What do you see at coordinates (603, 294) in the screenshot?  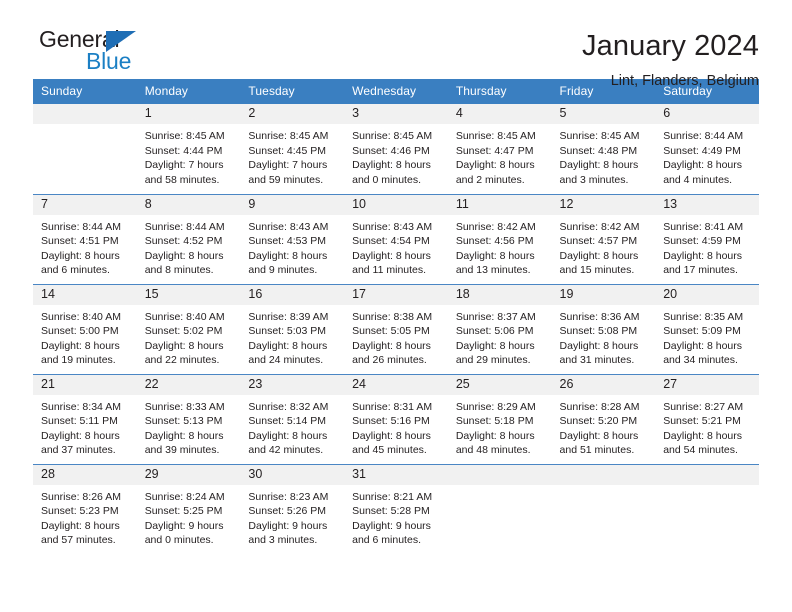 I see `day-number: 19` at bounding box center [603, 294].